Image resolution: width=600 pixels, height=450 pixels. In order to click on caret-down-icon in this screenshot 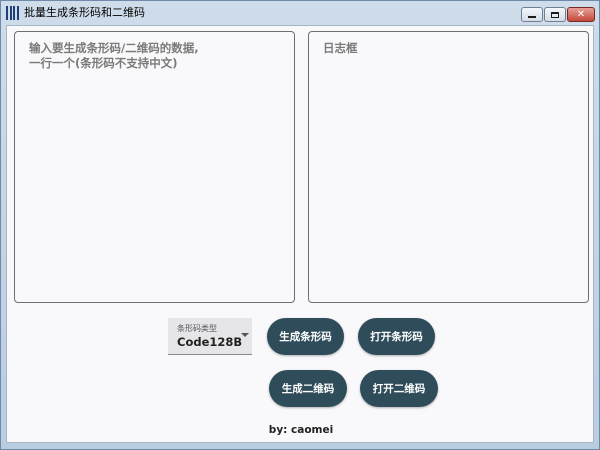, I will do `click(245, 335)`.